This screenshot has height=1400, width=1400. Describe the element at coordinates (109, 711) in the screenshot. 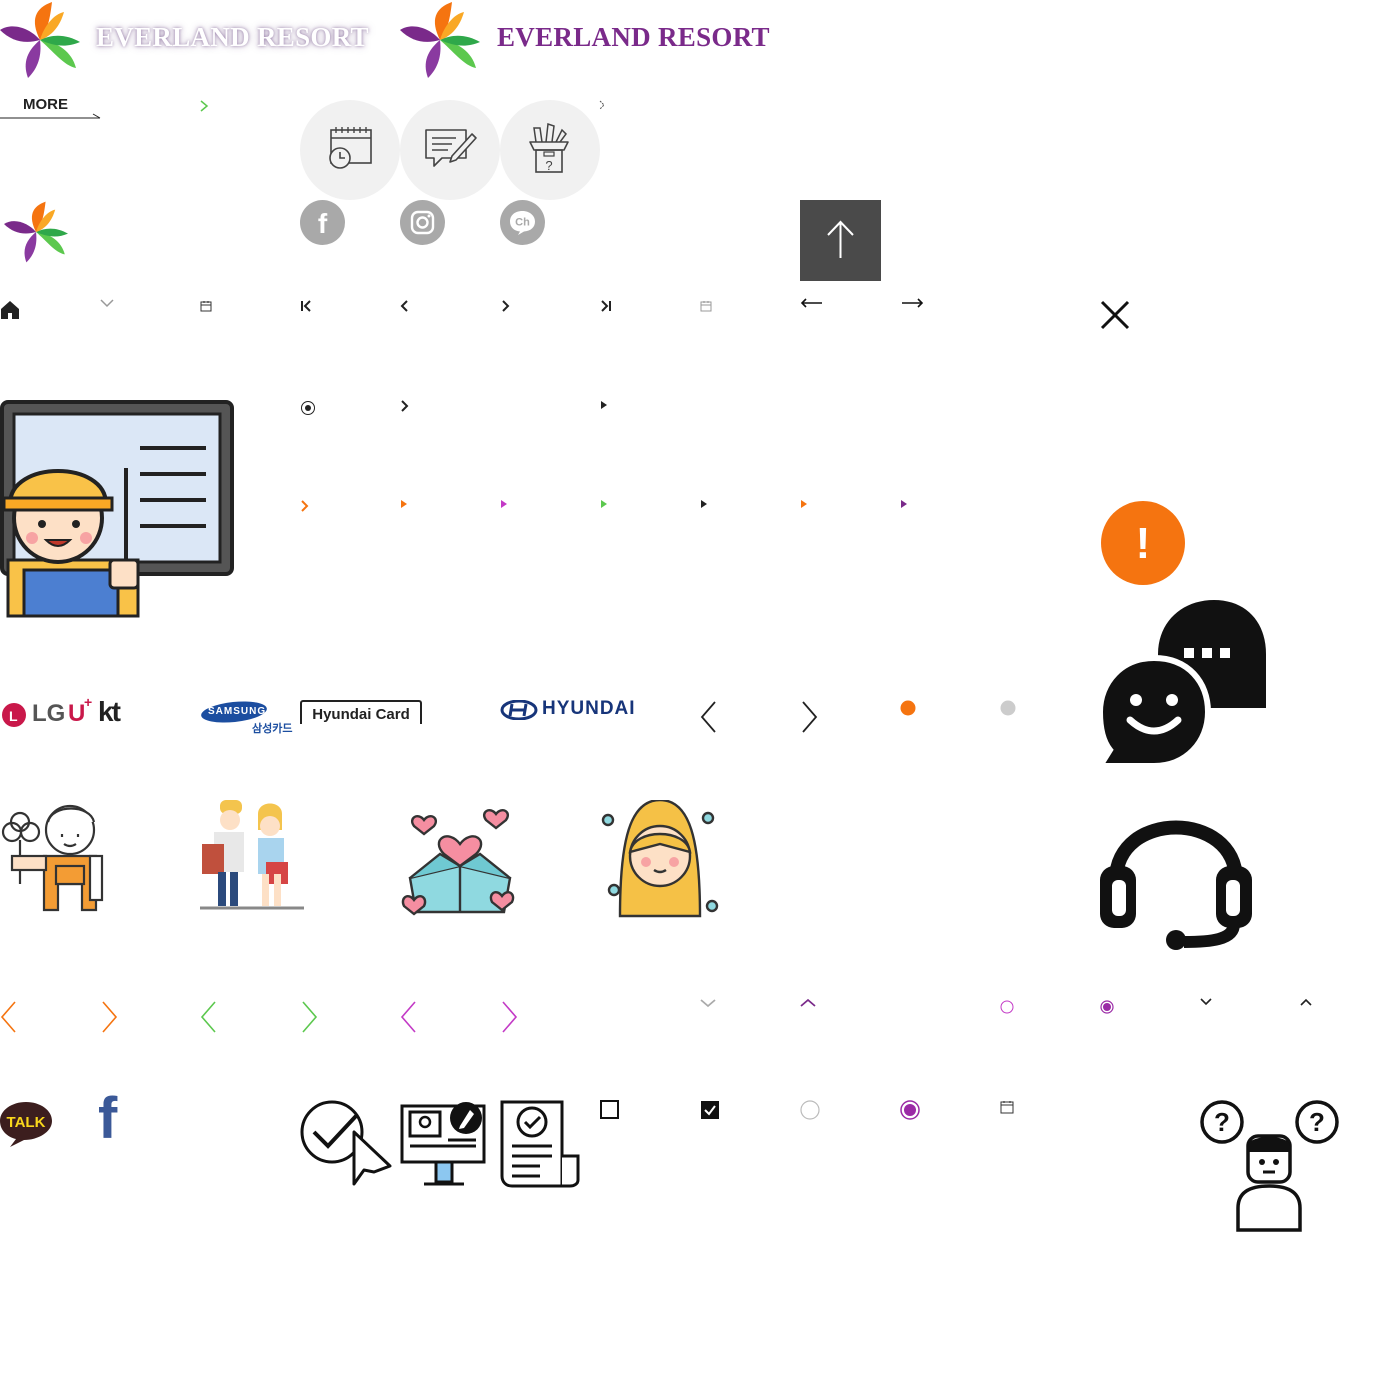

I see `kt-text: kt` at that location.